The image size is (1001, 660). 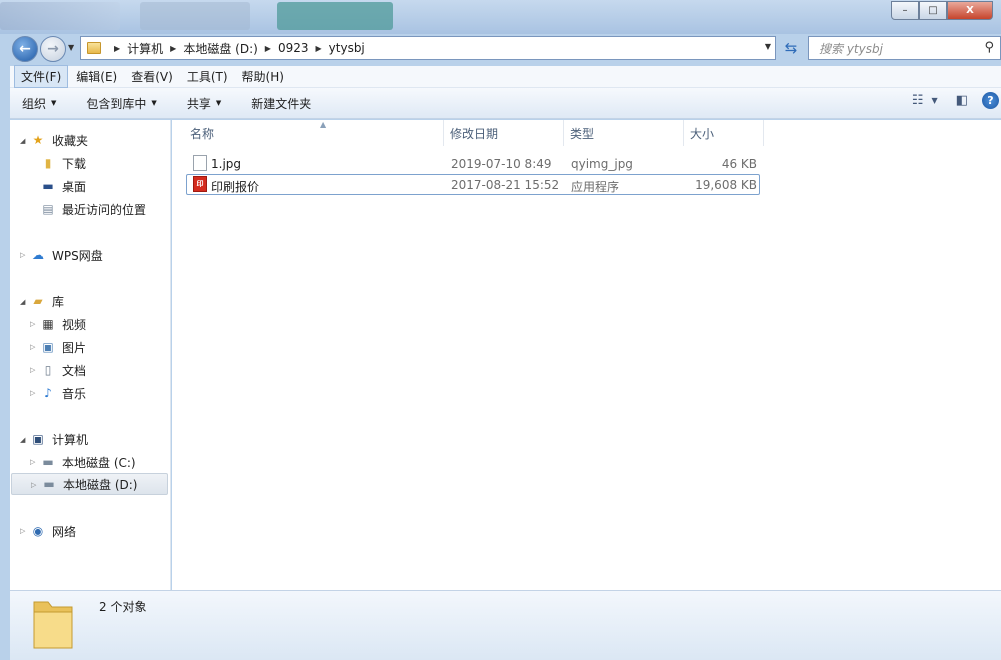 I want to click on address-bar: ▶ 计算机 ▶ 本地磁盘 (D:) ▶ 0923 ▶ ytysbj ▼, so click(x=428, y=48).